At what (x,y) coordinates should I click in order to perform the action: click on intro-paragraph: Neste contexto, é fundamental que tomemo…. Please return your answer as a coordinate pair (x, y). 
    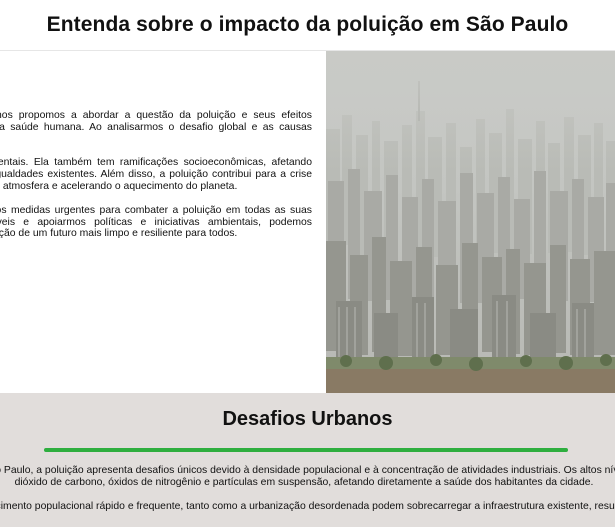
    Looking at the image, I should click on (156, 222).